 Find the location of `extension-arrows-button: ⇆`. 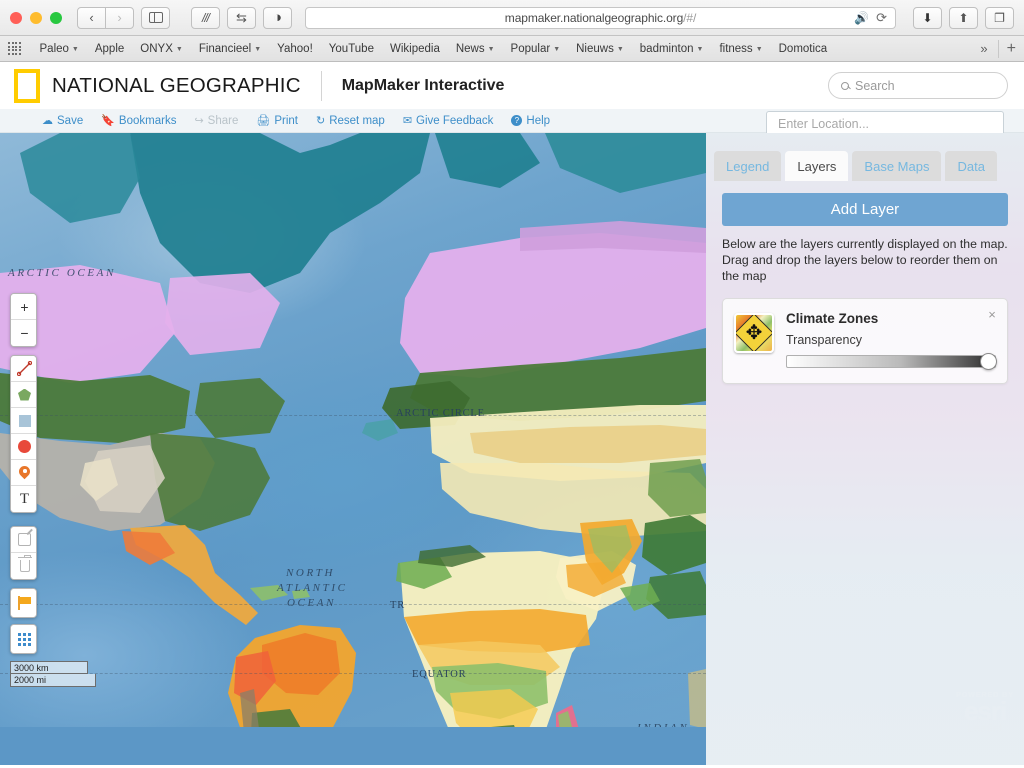

extension-arrows-button: ⇆ is located at coordinates (241, 17).